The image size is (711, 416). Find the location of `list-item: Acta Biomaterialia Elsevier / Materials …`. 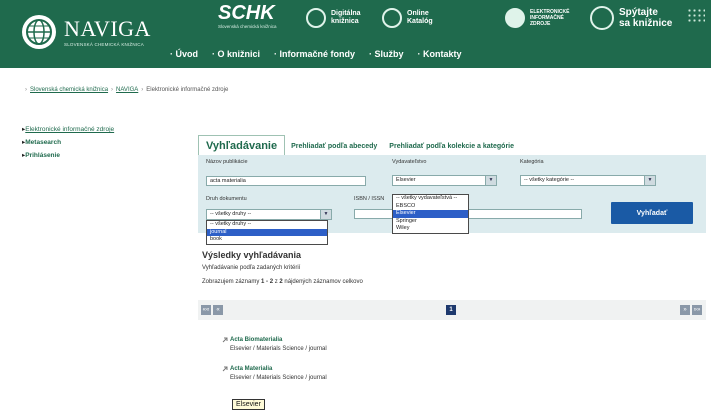

list-item: Acta Biomaterialia Elsevier / Materials … is located at coordinates (274, 344).